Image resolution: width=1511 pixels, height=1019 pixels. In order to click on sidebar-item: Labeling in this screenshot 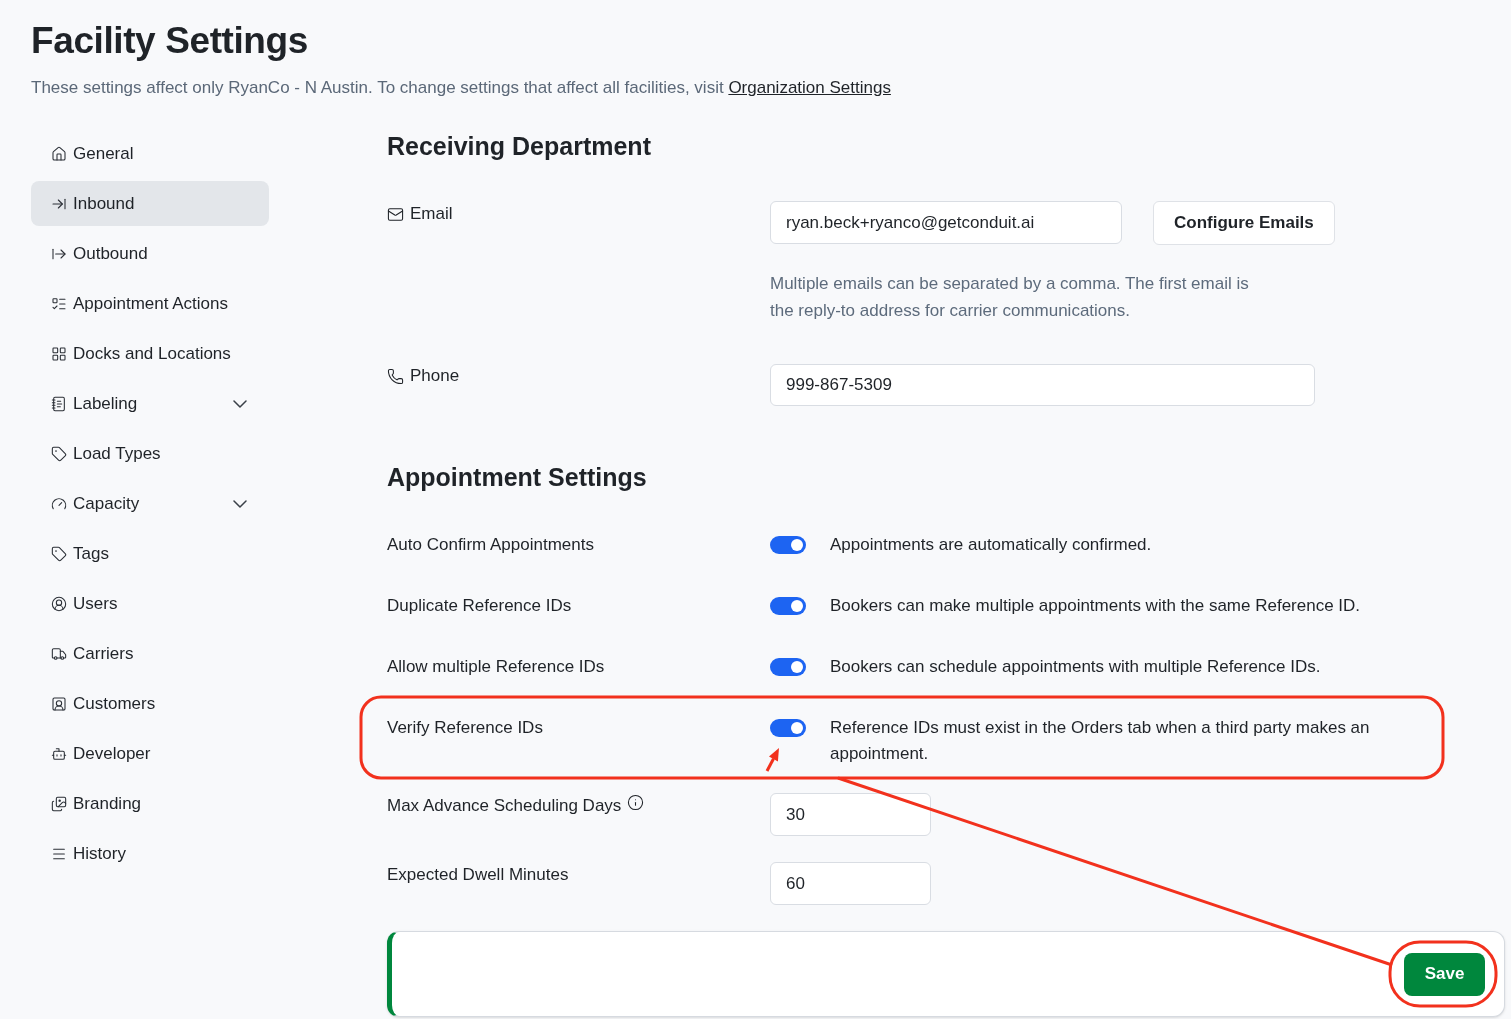, I will do `click(150, 403)`.